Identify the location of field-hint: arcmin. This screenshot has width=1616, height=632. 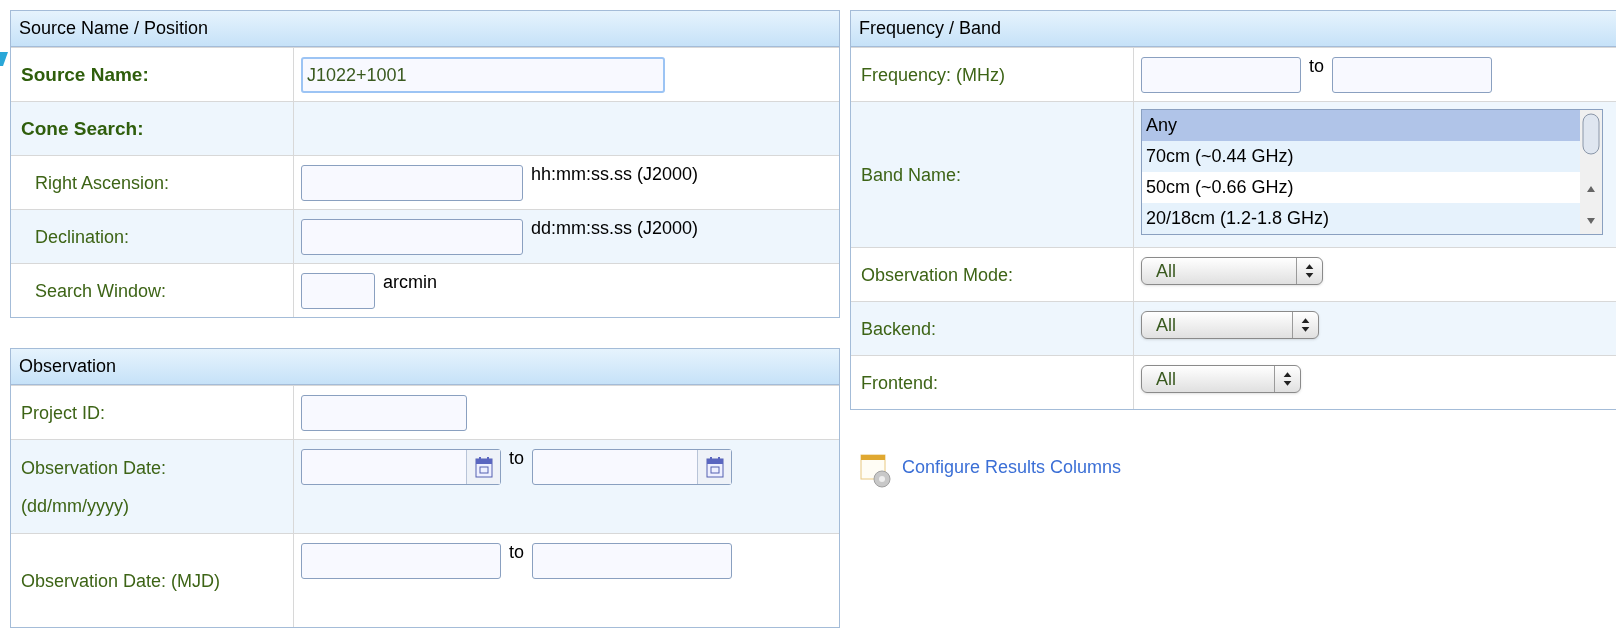
(410, 282).